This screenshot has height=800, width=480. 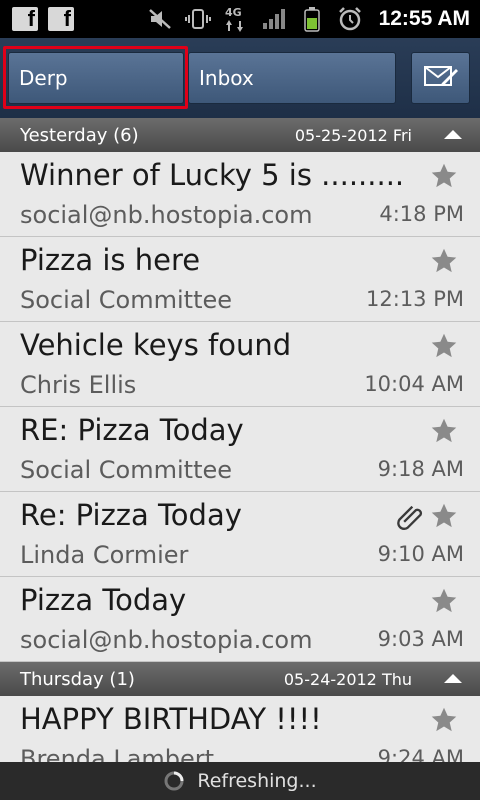 What do you see at coordinates (160, 19) in the screenshot?
I see `mute-icon` at bounding box center [160, 19].